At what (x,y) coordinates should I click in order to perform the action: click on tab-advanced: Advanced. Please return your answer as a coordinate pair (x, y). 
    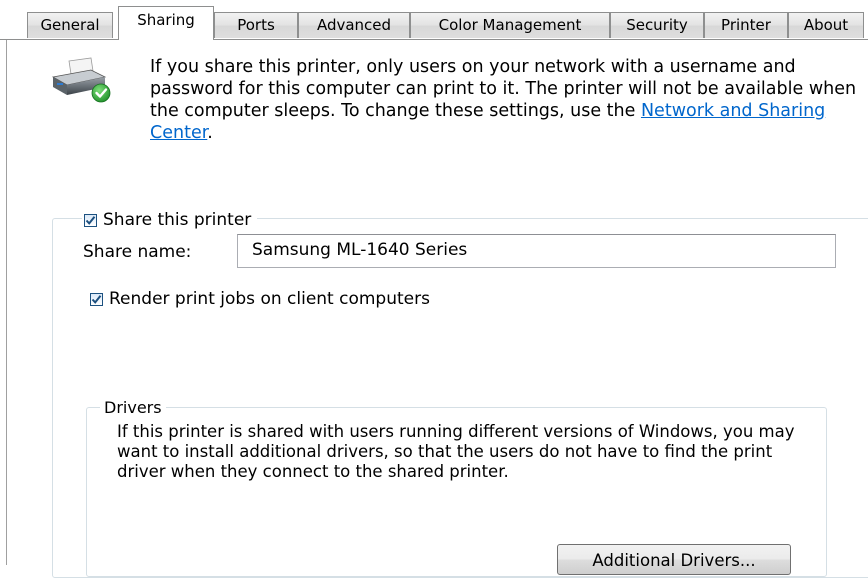
    Looking at the image, I should click on (354, 25).